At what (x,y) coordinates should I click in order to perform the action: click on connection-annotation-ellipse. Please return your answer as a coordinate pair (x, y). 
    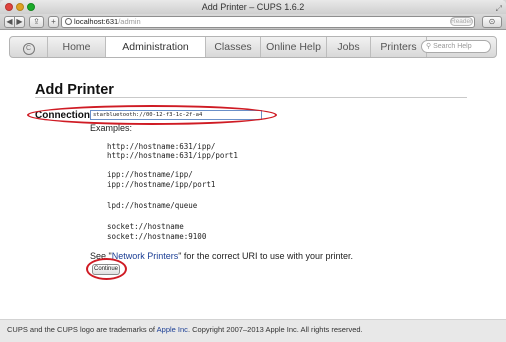
    Looking at the image, I should click on (152, 115).